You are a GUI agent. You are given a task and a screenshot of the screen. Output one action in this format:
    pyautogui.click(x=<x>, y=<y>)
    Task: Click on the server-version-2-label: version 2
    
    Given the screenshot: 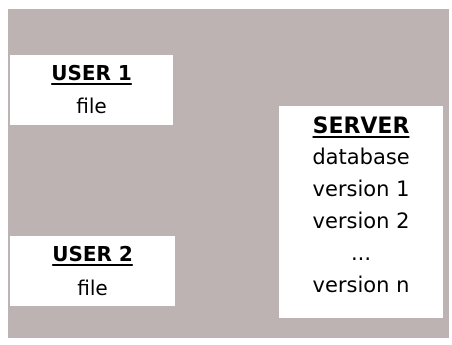 What is the action you would take?
    pyautogui.click(x=361, y=221)
    